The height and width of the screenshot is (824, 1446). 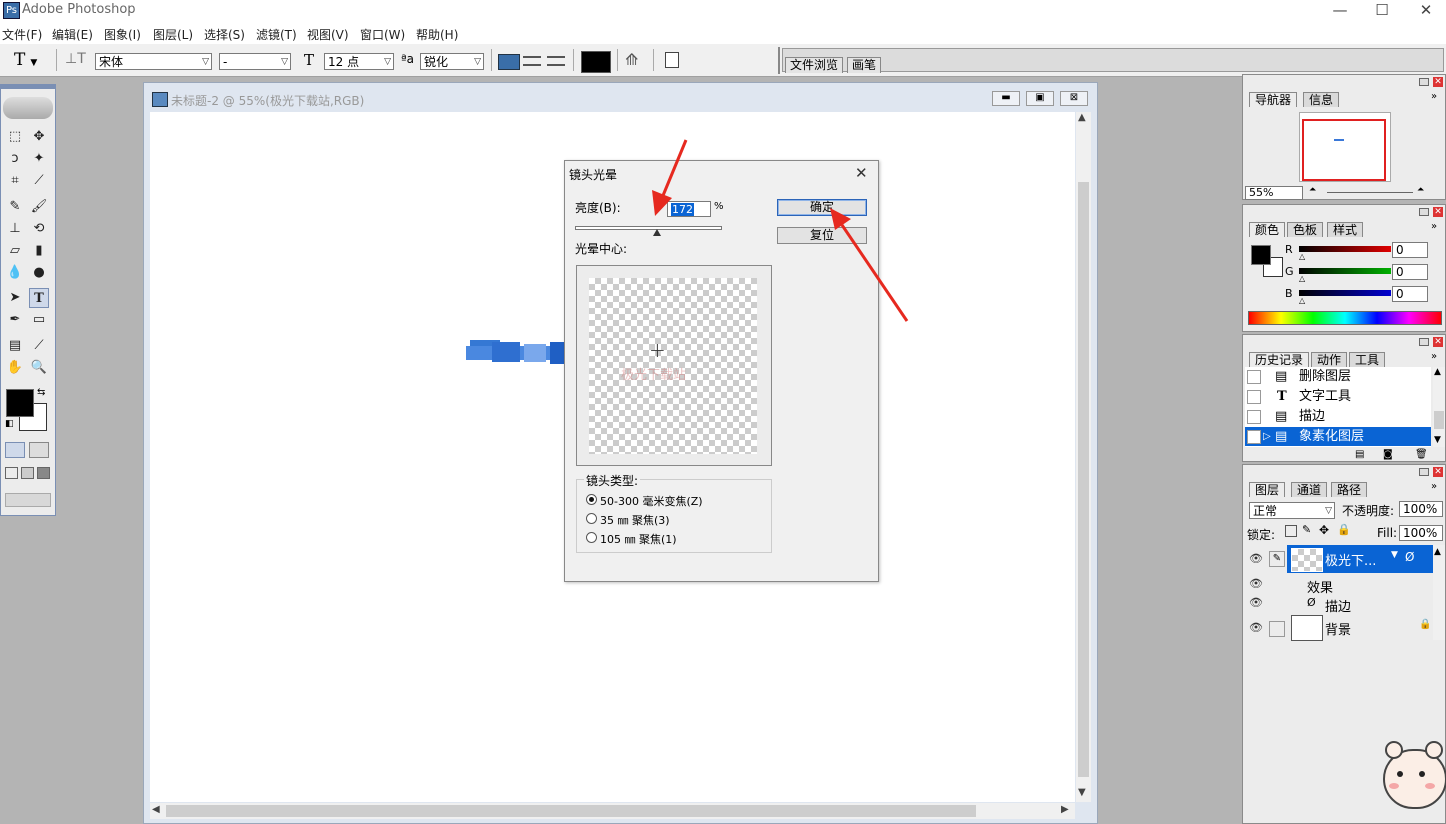 What do you see at coordinates (1339, 627) in the screenshot?
I see `layer-row: 👁 背景 🔒` at bounding box center [1339, 627].